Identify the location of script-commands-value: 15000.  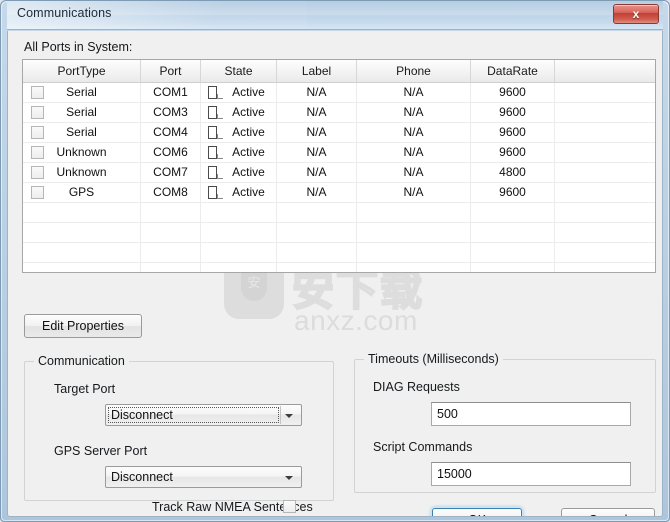
(454, 474).